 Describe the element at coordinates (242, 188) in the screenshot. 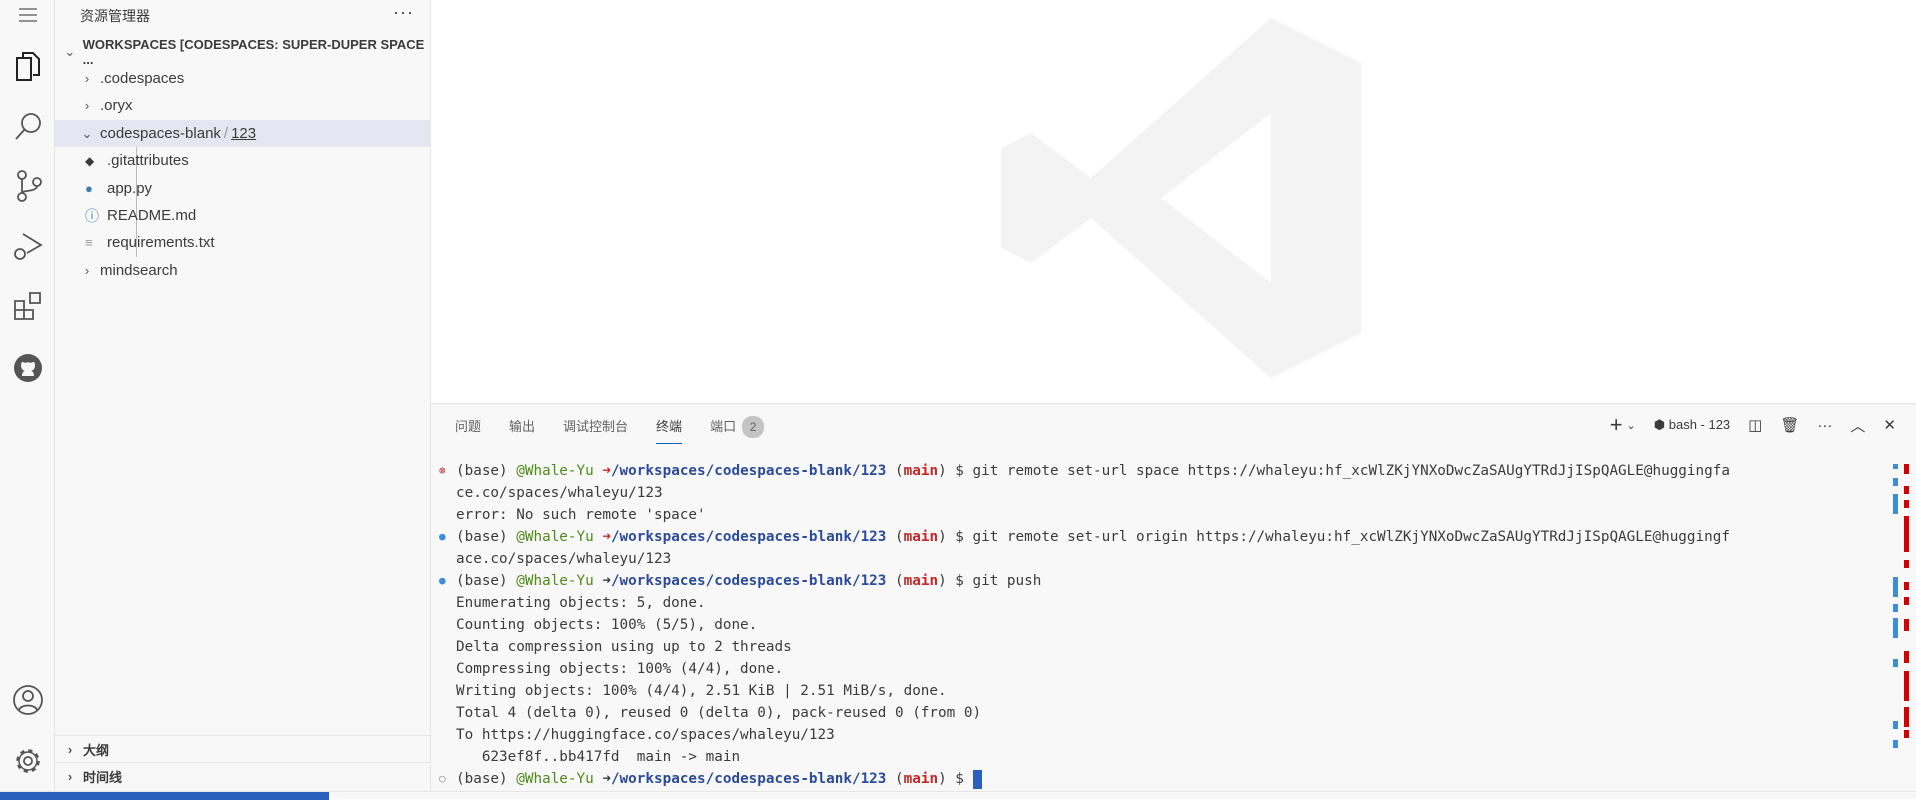

I see `tree-item-app-py: ● app.py` at that location.